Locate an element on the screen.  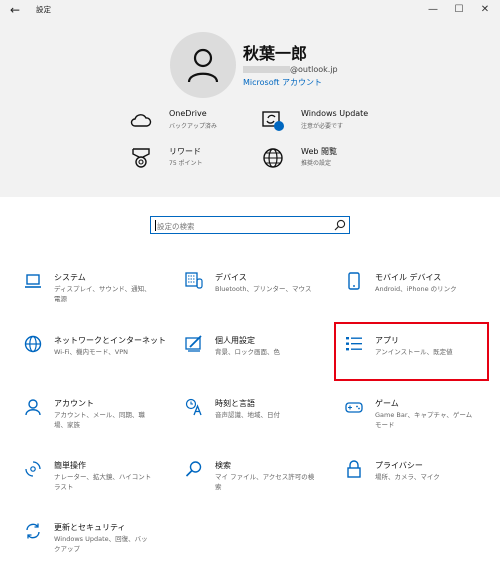
category-subtitle: 音声認識、地域、日付 is located at coordinates (247, 415).